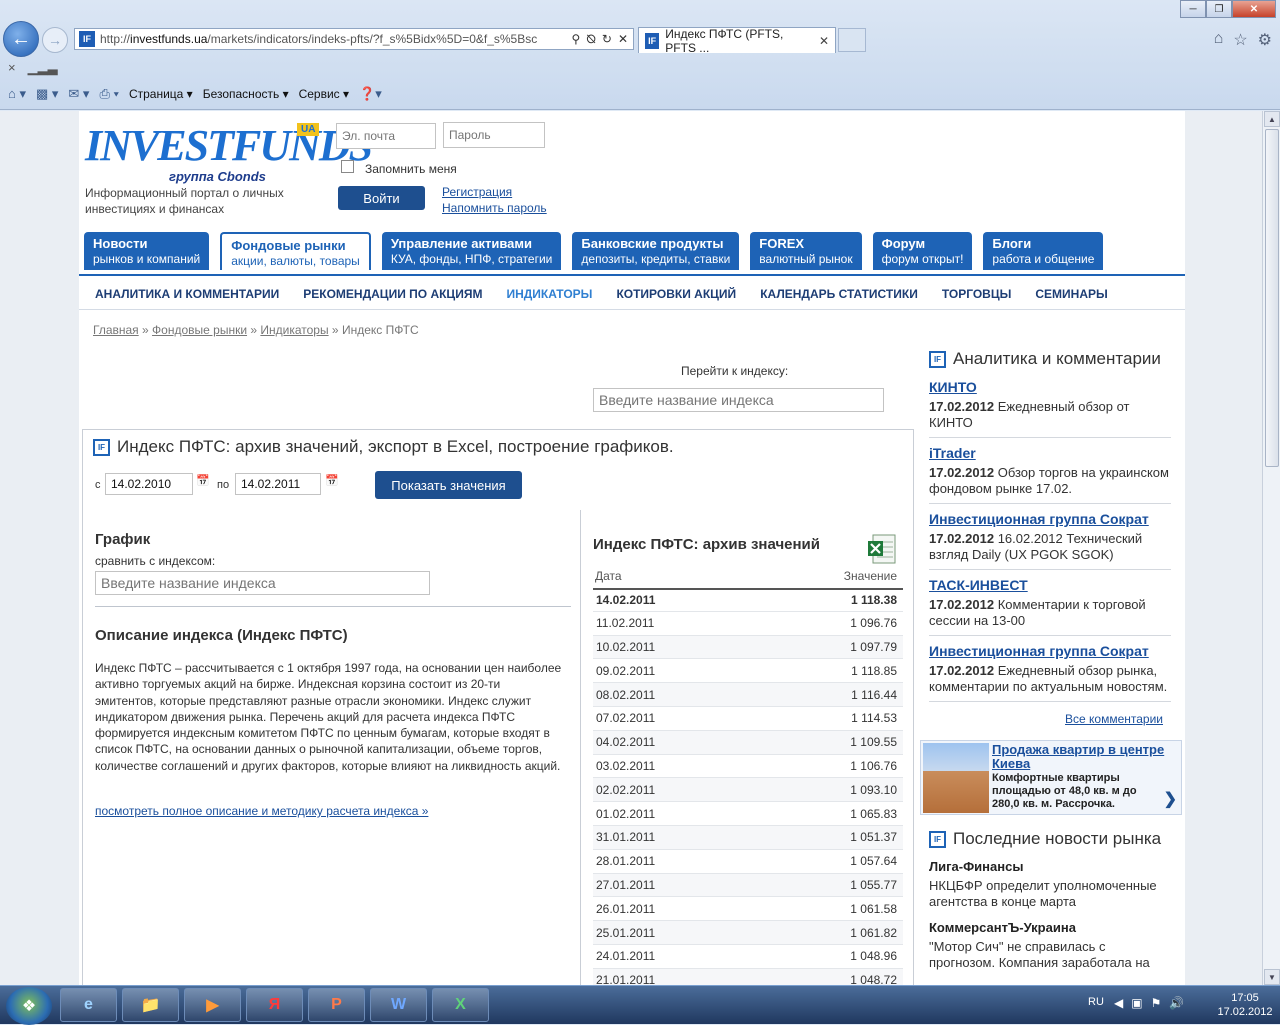 The width and height of the screenshot is (1280, 1025). I want to click on table-row: 11.02.2011 1 096.76, so click(748, 624).